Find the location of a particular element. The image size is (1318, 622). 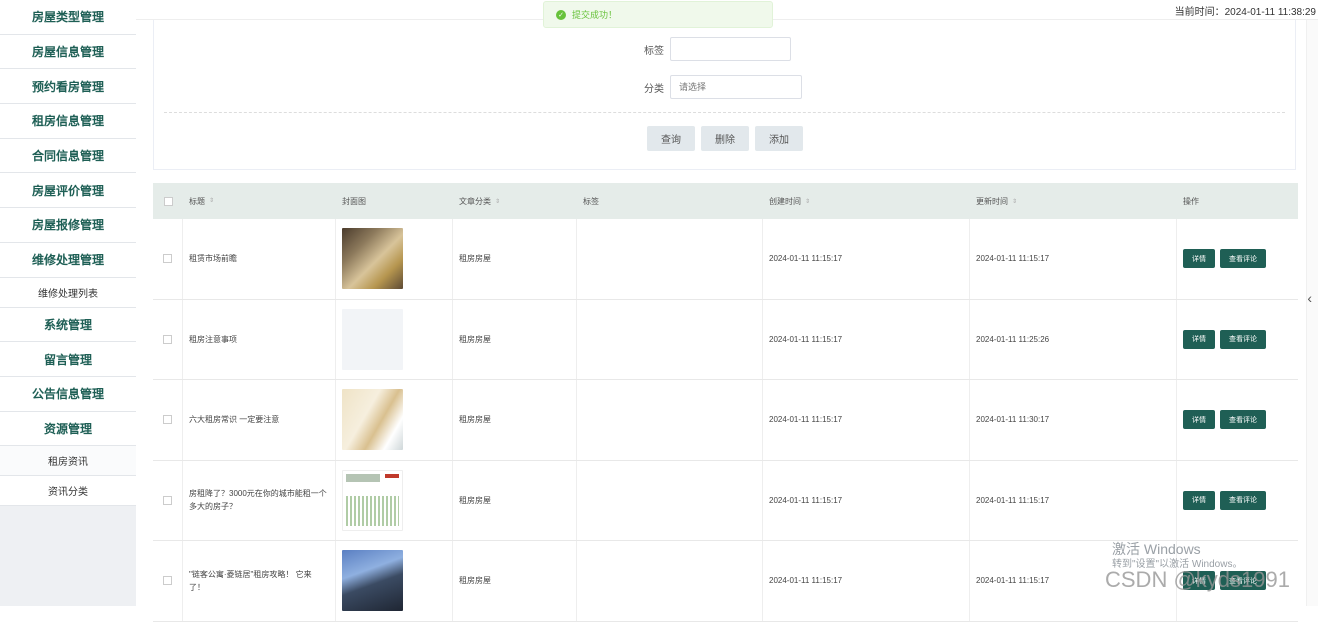

header-category: 文章分类 ⇕ is located at coordinates (515, 201).